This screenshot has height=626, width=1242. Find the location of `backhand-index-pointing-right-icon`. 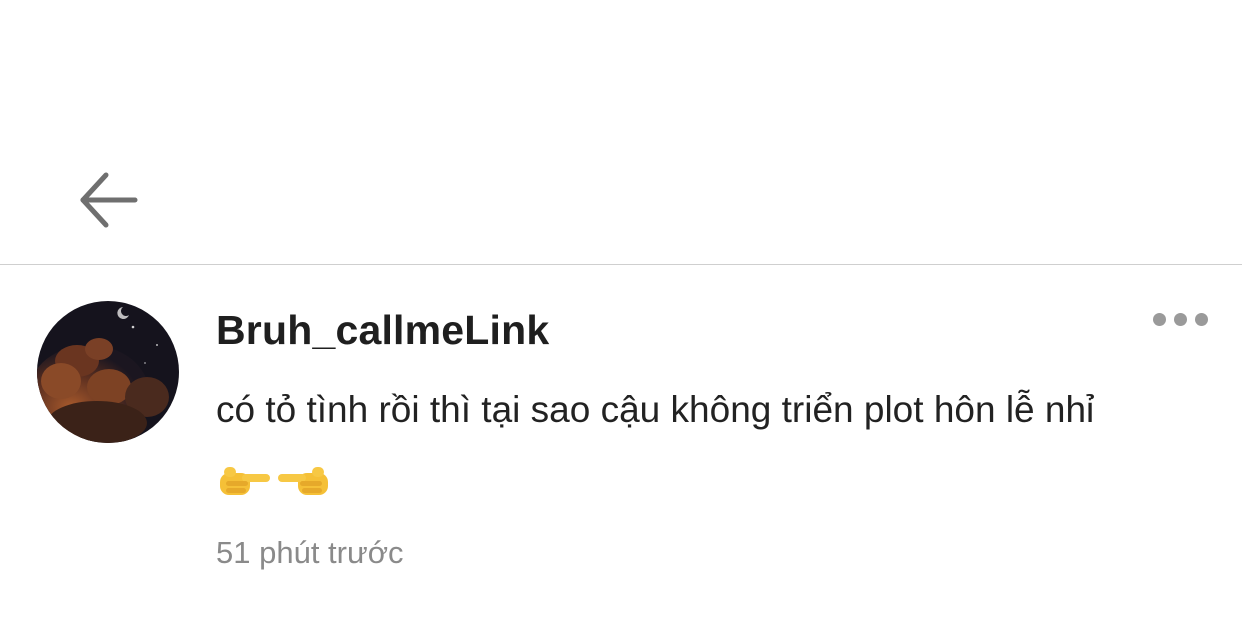

backhand-index-pointing-right-icon is located at coordinates (245, 481).